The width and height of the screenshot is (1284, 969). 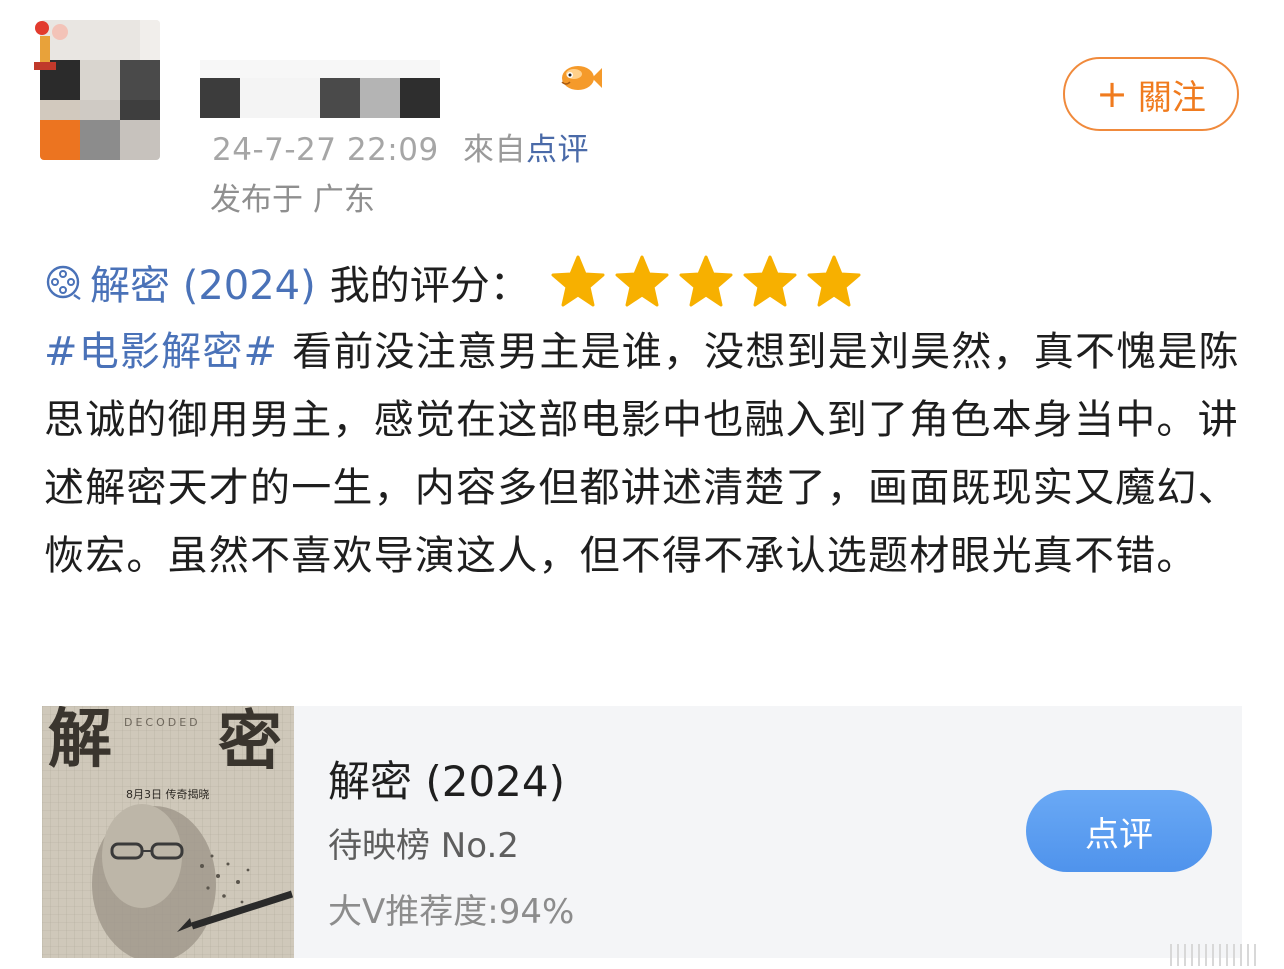 What do you see at coordinates (429, 286) in the screenshot?
I see `rating-label: 我的评分：` at bounding box center [429, 286].